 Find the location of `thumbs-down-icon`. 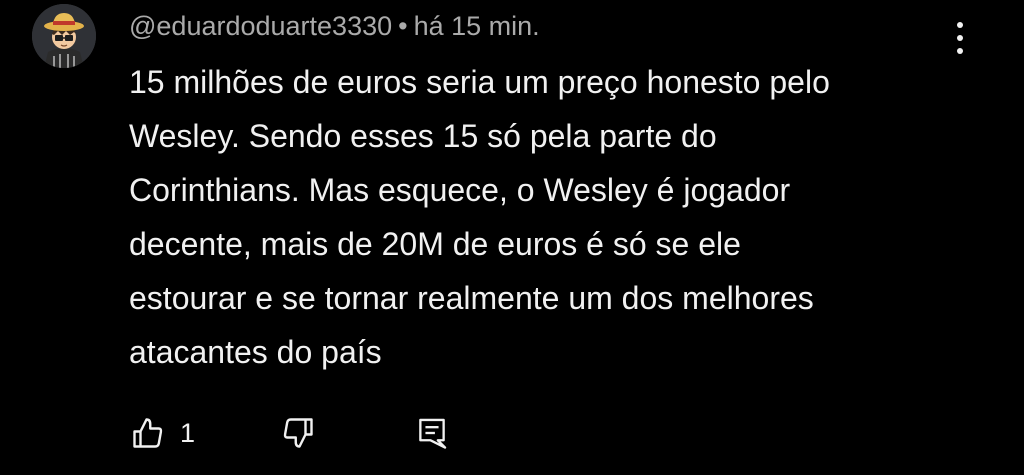

thumbs-down-icon is located at coordinates (298, 433).